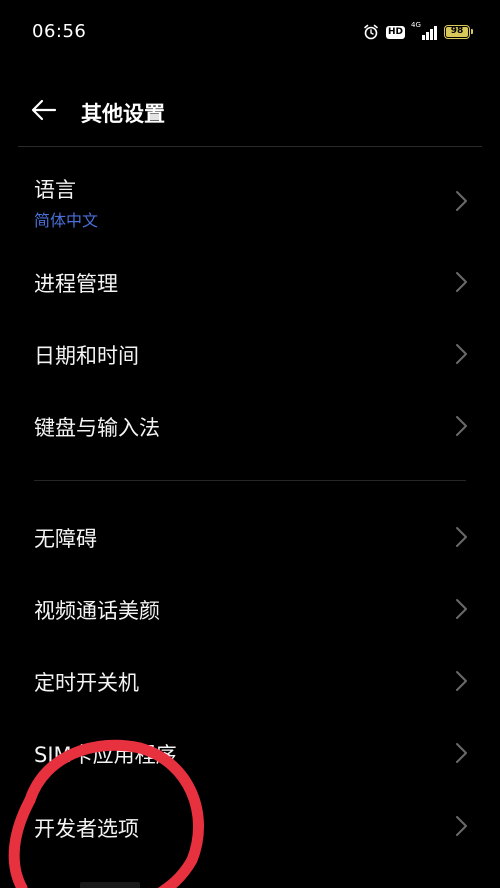 This screenshot has height=888, width=500. What do you see at coordinates (250, 282) in the screenshot?
I see `settings-item-process-management: 进程管理` at bounding box center [250, 282].